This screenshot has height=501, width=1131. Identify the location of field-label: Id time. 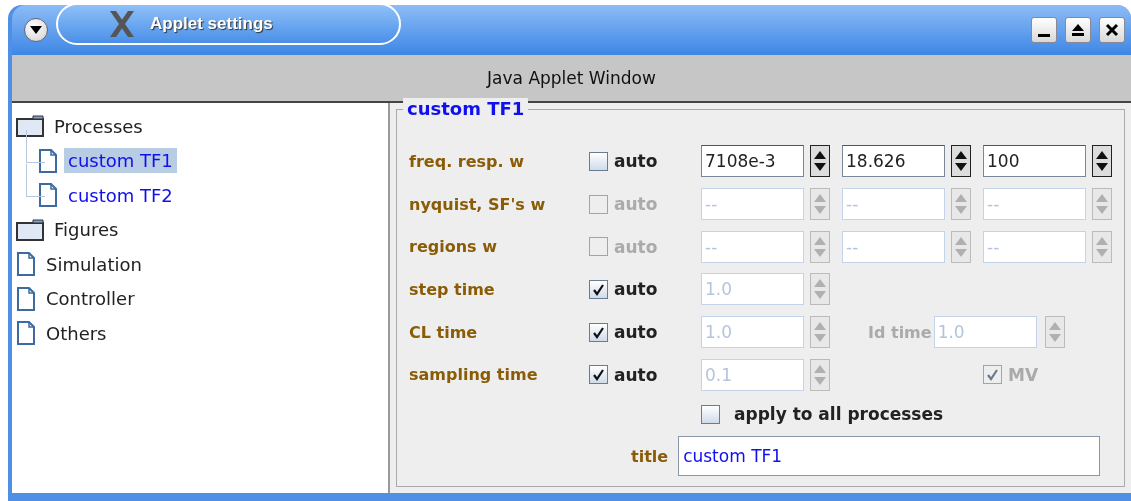
(900, 332).